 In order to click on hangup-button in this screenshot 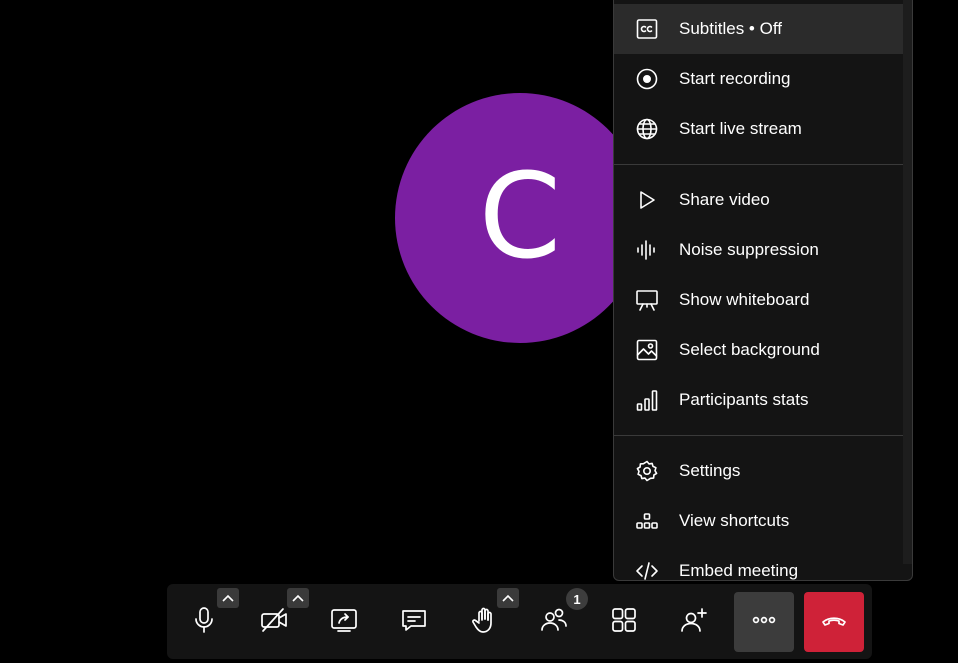, I will do `click(834, 622)`.